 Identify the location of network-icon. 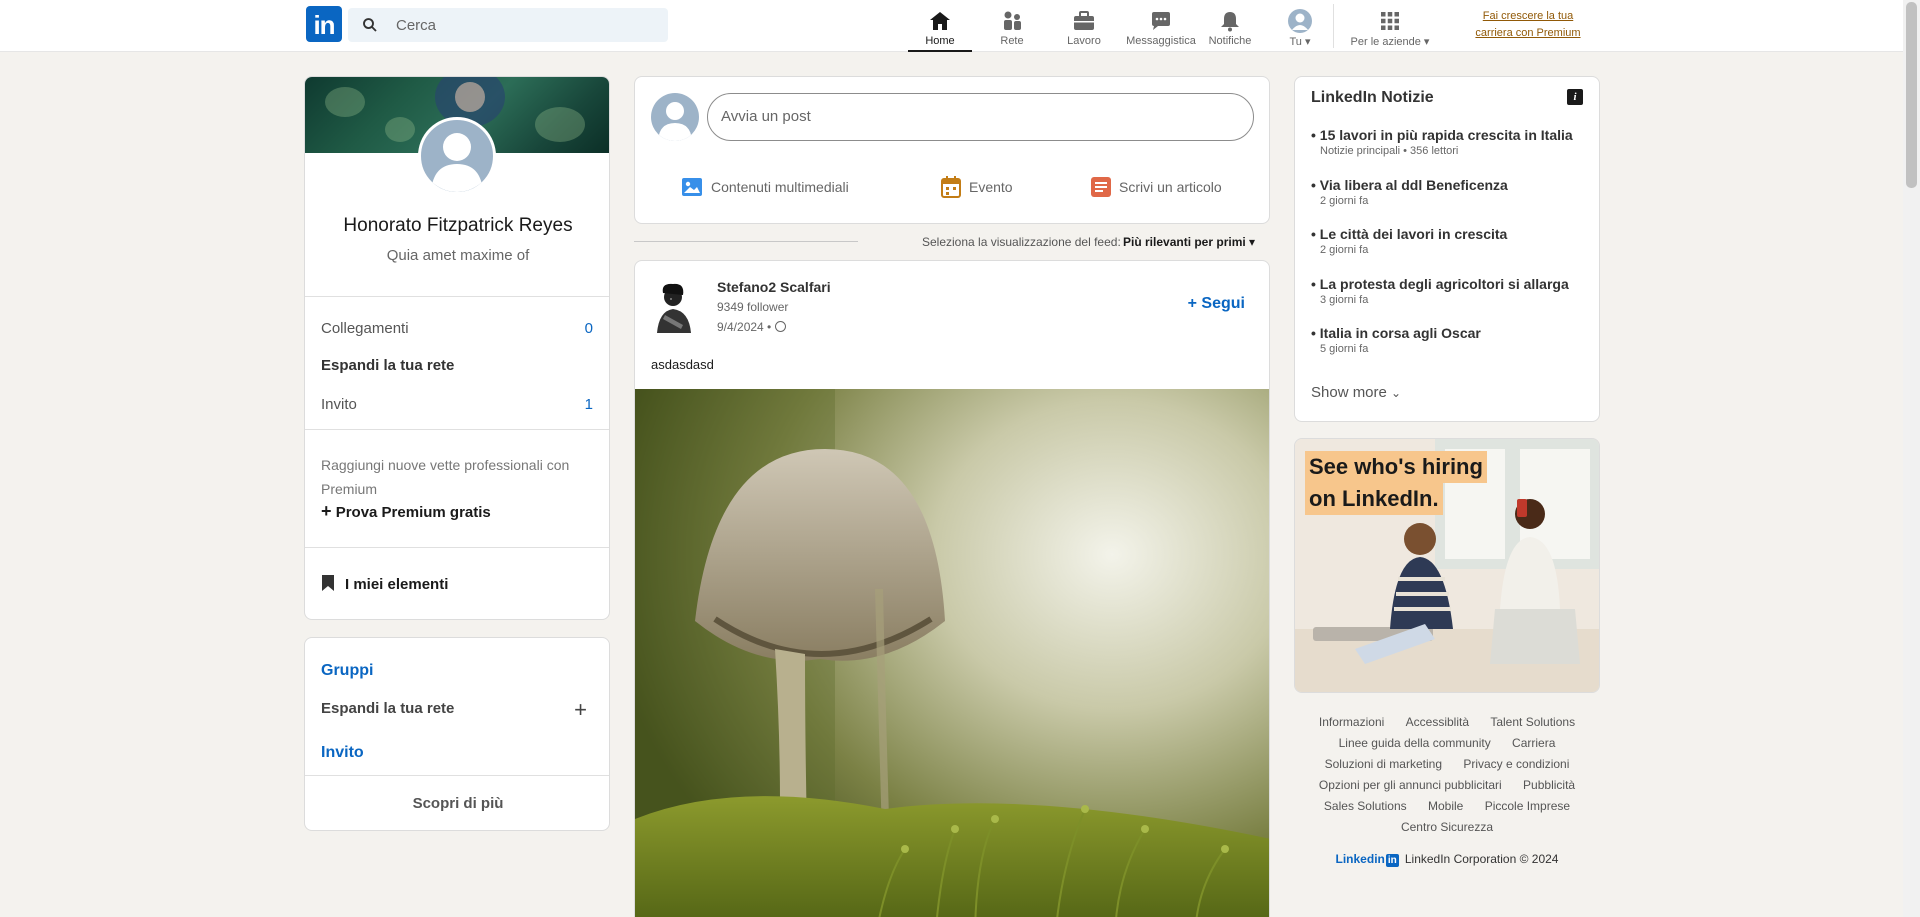
(1012, 20).